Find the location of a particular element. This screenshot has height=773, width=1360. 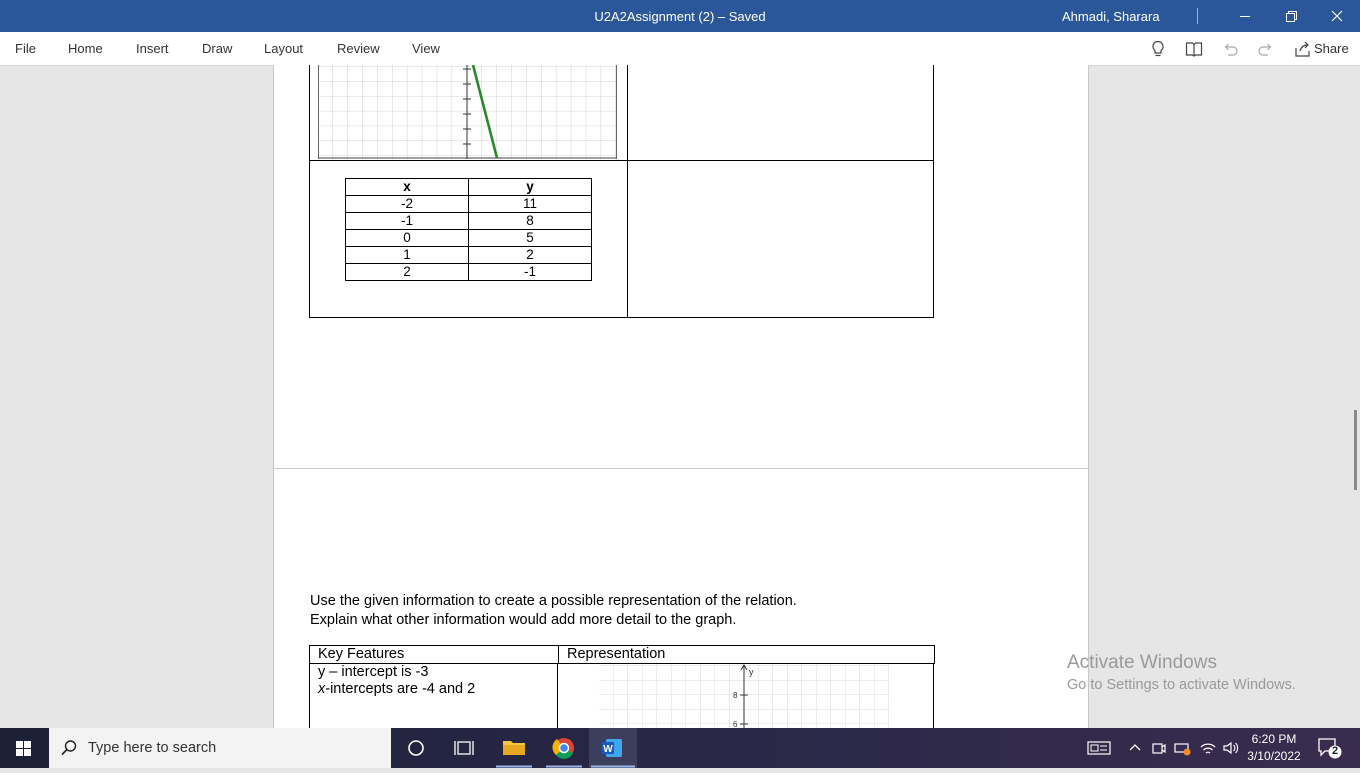

table-border-left is located at coordinates (309, 191).